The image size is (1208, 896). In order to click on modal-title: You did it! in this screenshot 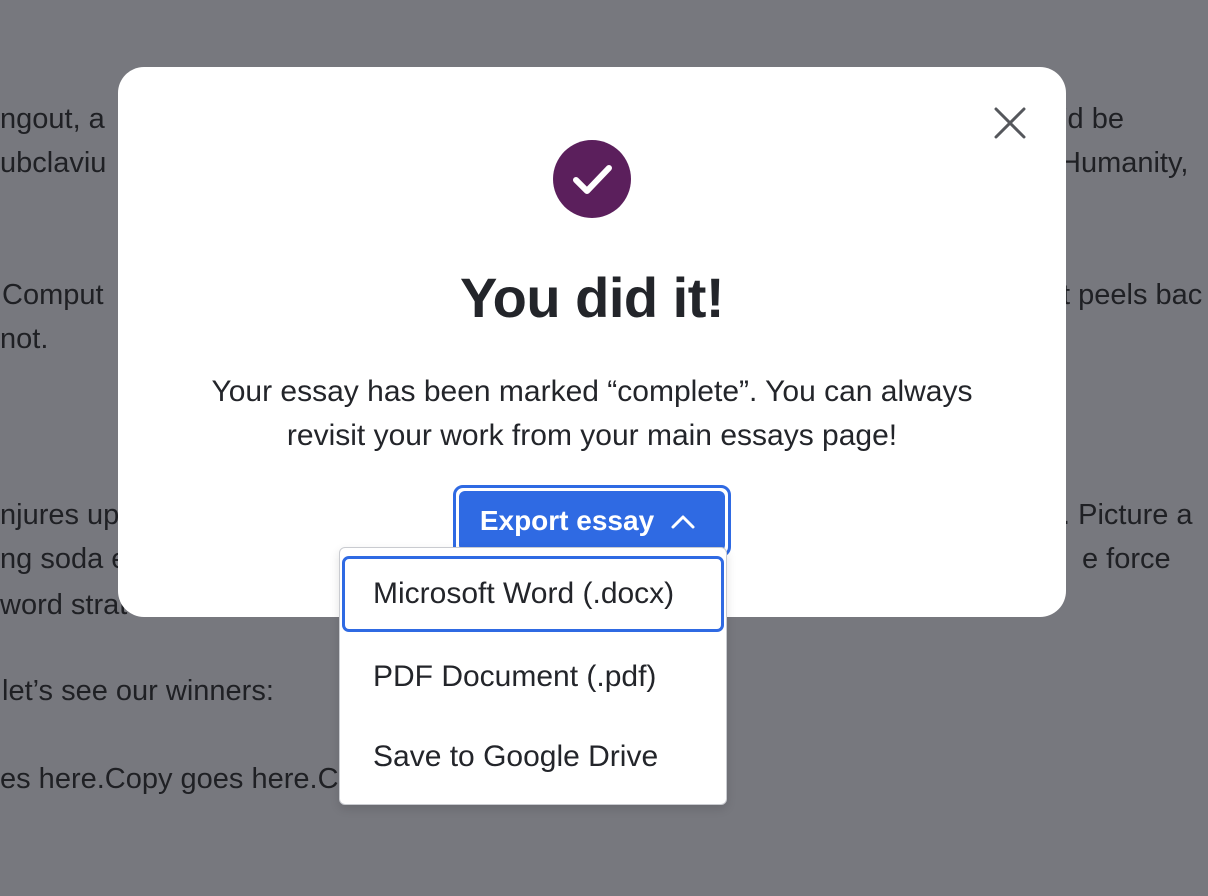, I will do `click(592, 297)`.